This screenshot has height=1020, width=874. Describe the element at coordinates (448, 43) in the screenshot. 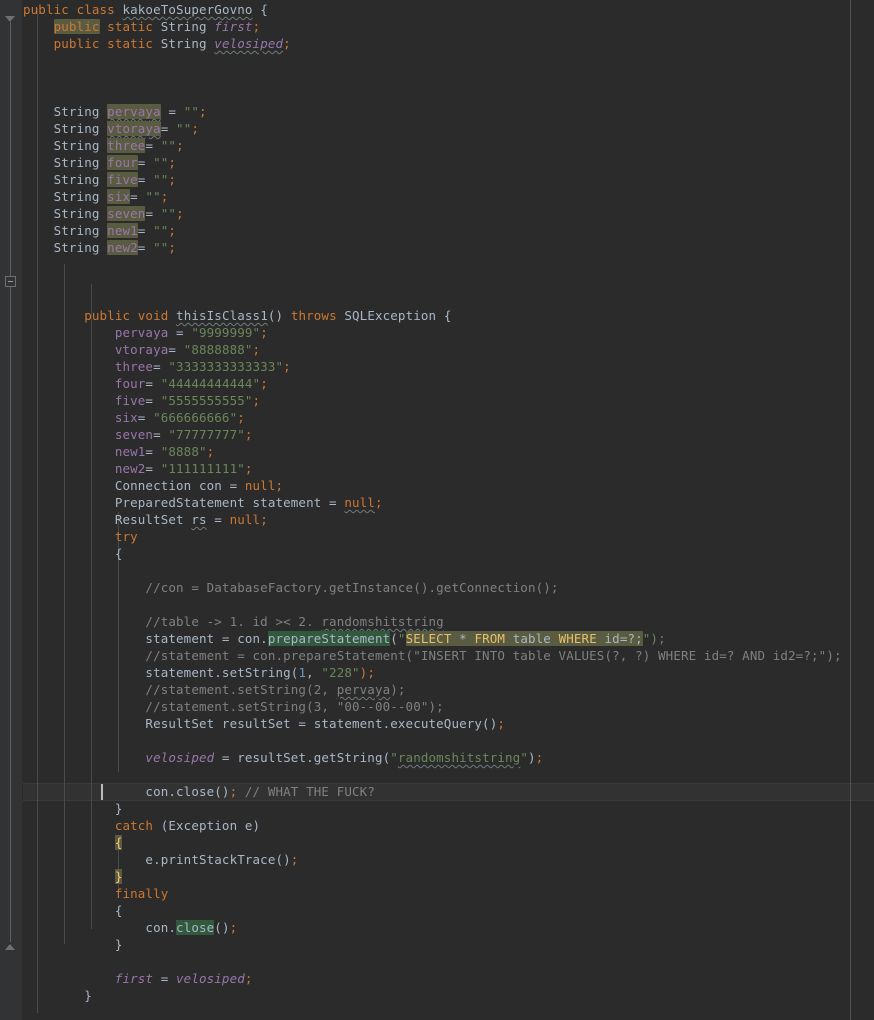

I see `code-line: public static String velosiped;` at that location.